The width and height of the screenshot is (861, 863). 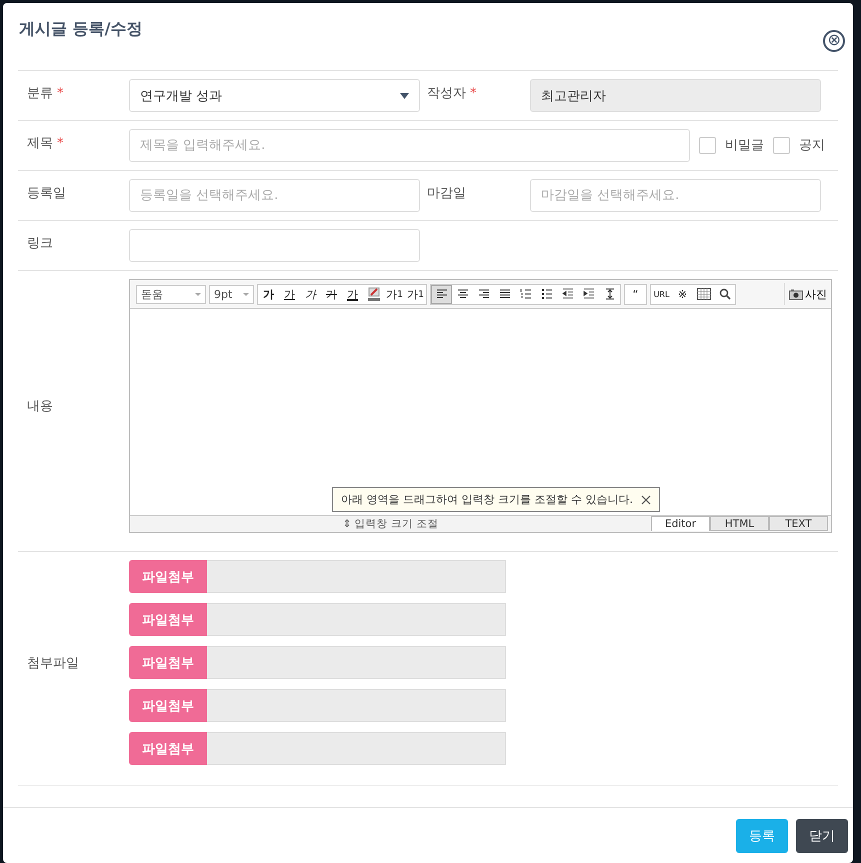 I want to click on mode-tab: TEXT, so click(x=798, y=523).